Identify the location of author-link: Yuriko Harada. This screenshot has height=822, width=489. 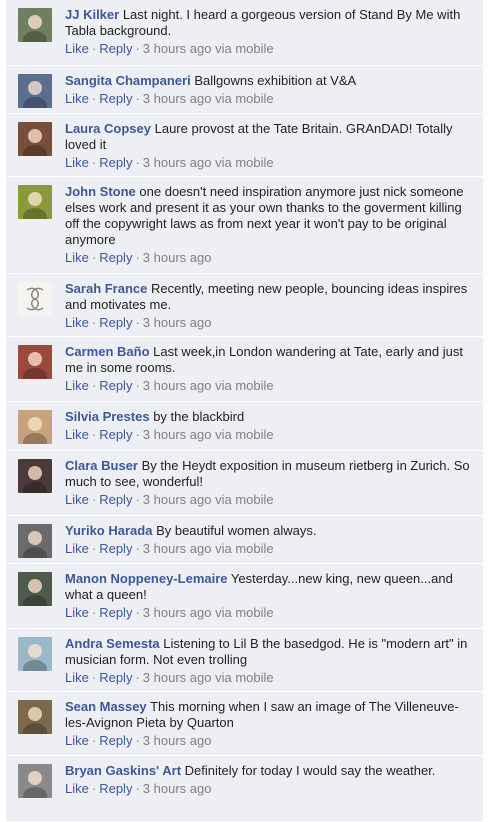
(108, 530).